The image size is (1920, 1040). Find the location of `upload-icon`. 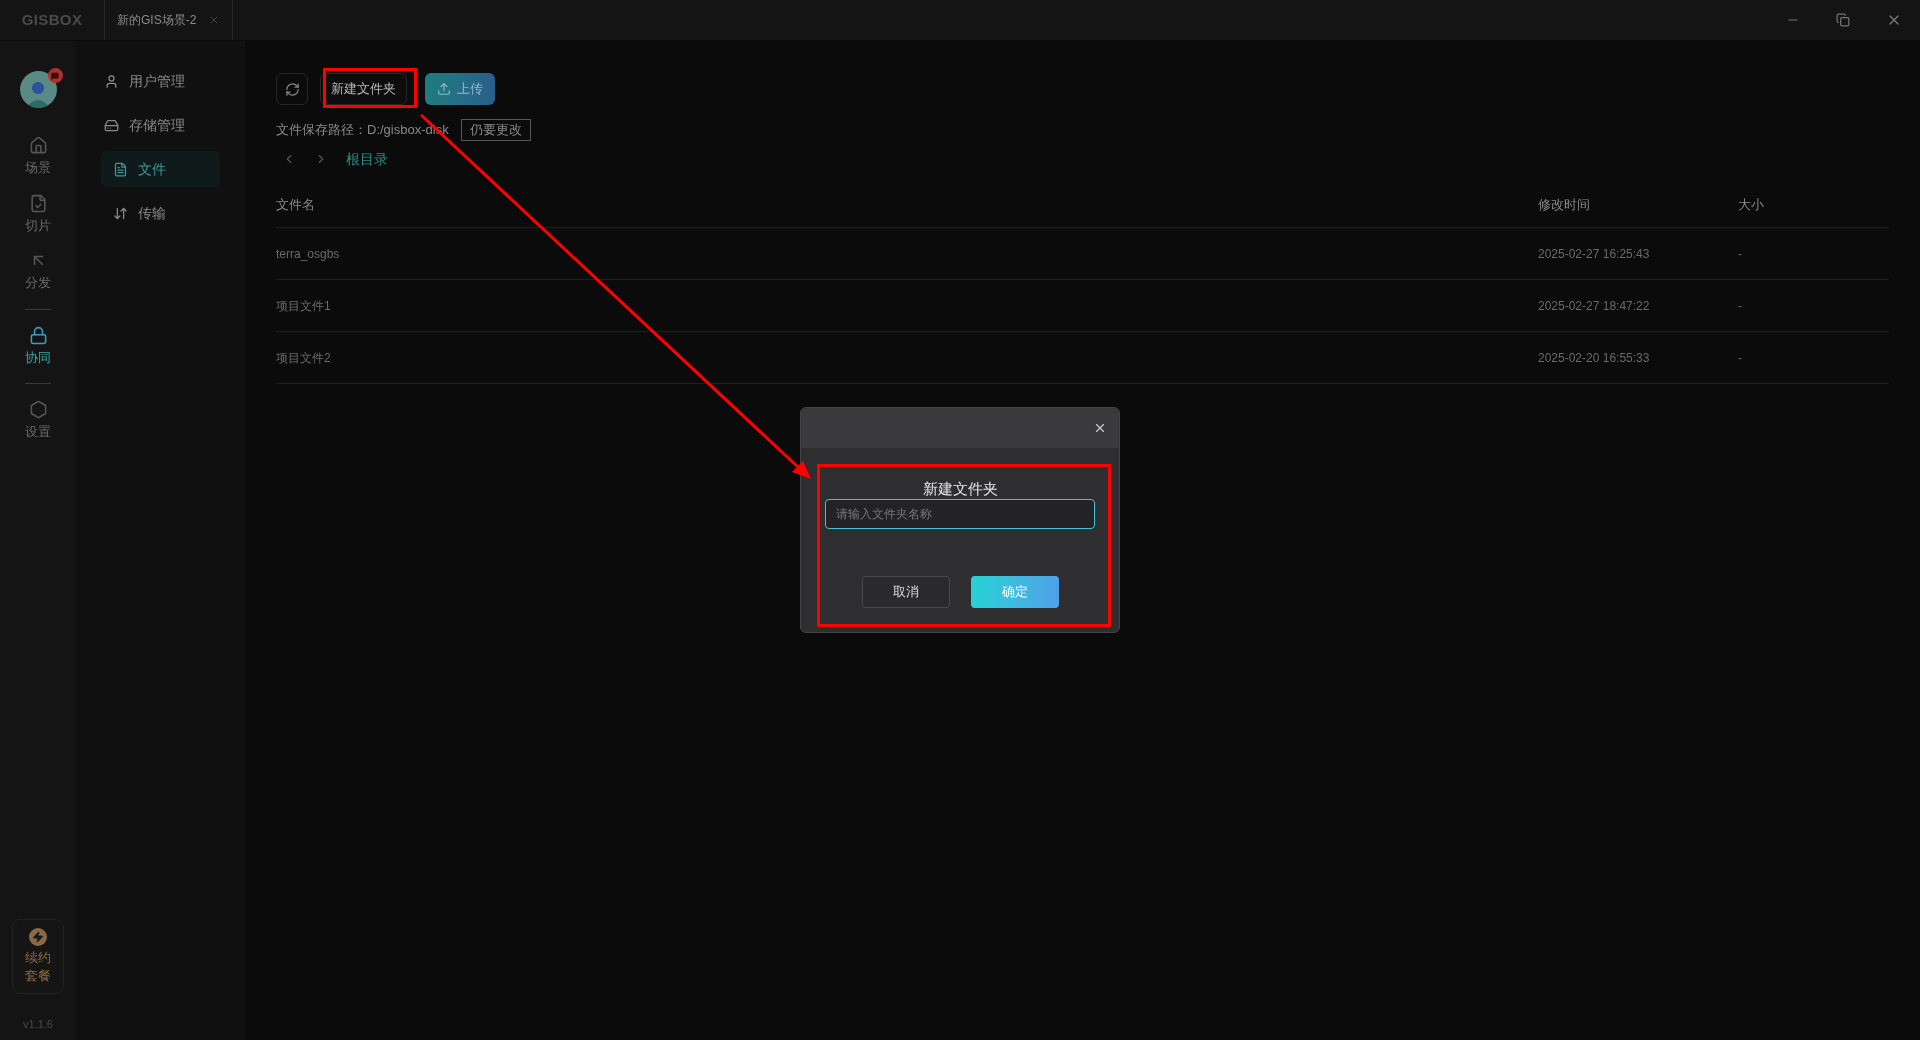

upload-icon is located at coordinates (444, 89).